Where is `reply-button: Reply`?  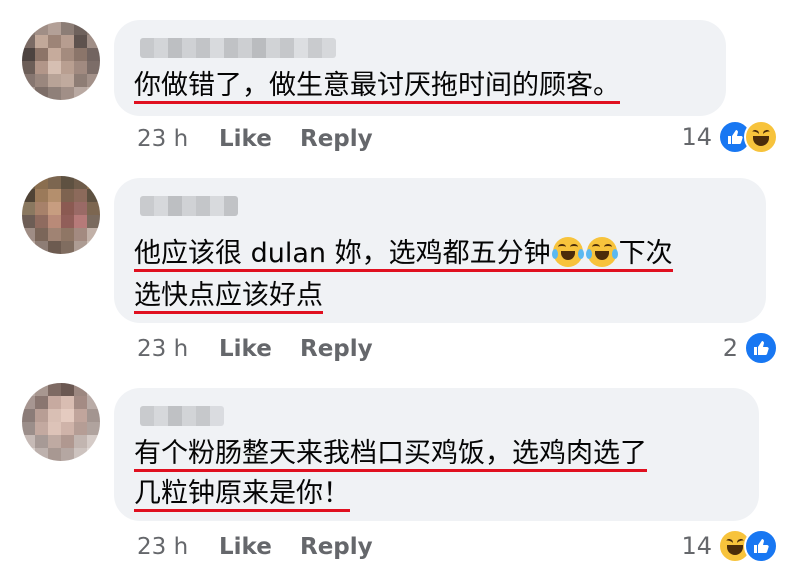 reply-button: Reply is located at coordinates (336, 547).